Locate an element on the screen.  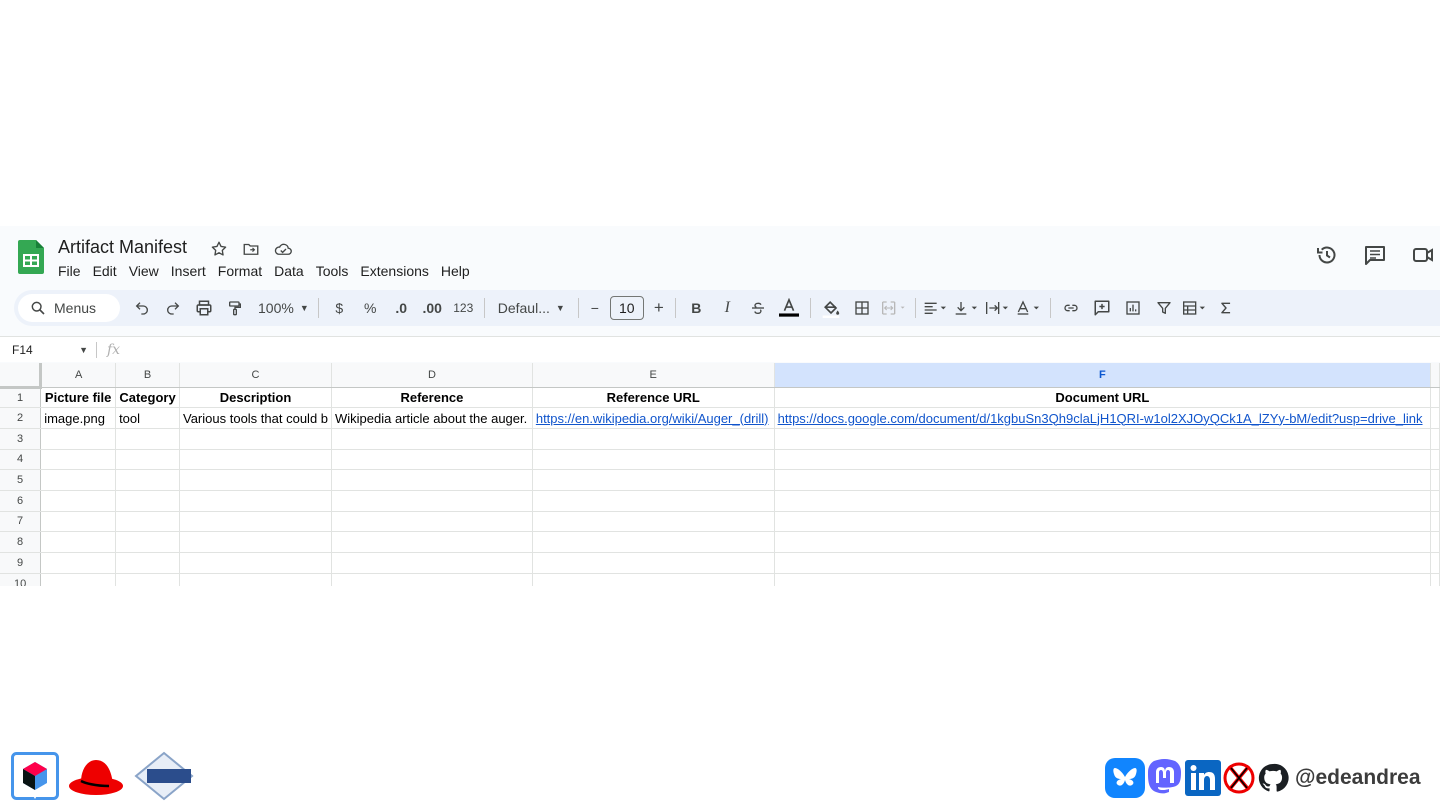
star-icon is located at coordinates (219, 249).